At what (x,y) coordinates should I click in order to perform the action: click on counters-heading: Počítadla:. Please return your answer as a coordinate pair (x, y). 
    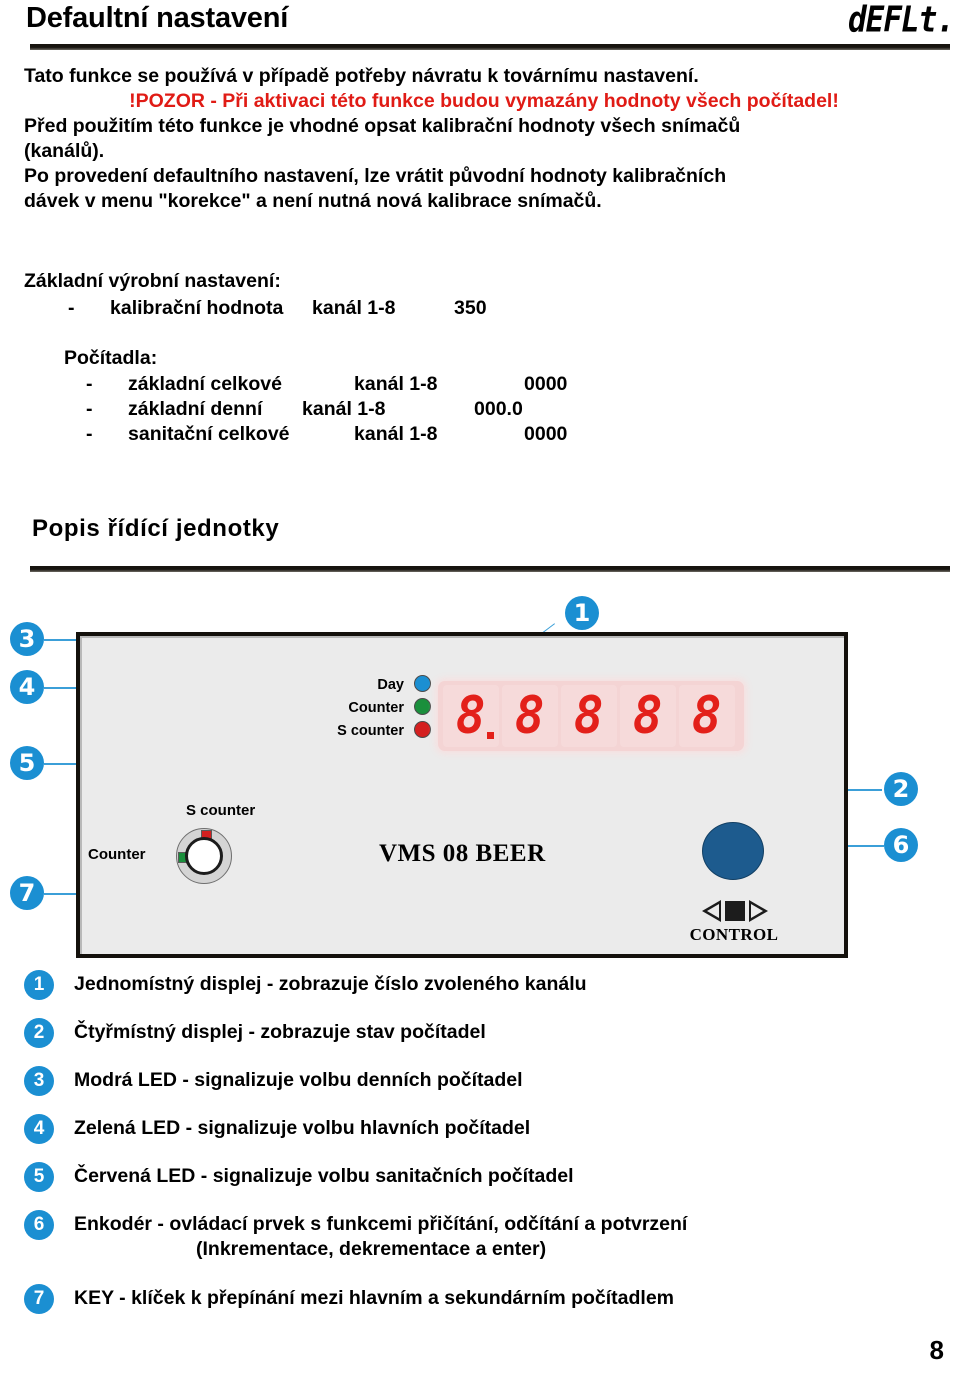
    Looking at the image, I should click on (111, 358).